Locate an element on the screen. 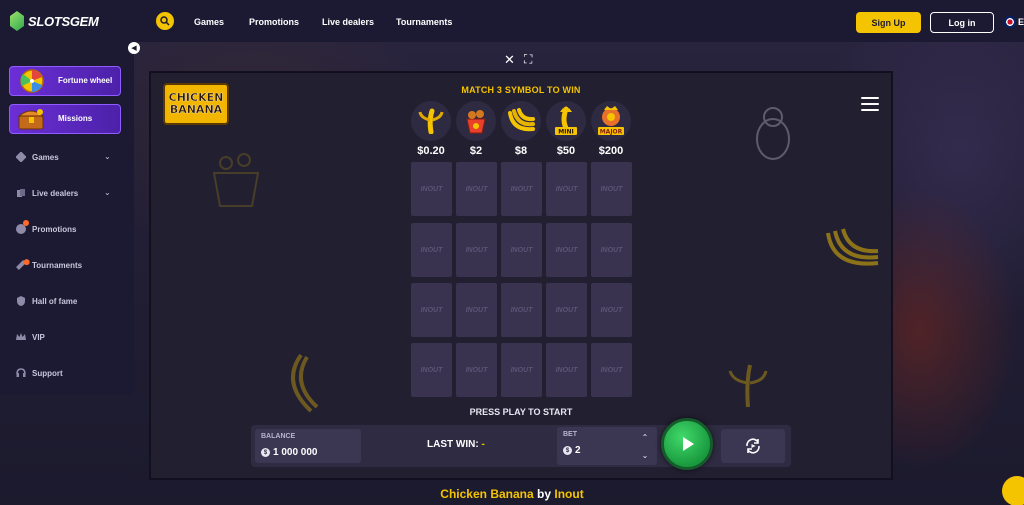  balance-box: BALANCE $ 1 000 000 is located at coordinates (308, 446).